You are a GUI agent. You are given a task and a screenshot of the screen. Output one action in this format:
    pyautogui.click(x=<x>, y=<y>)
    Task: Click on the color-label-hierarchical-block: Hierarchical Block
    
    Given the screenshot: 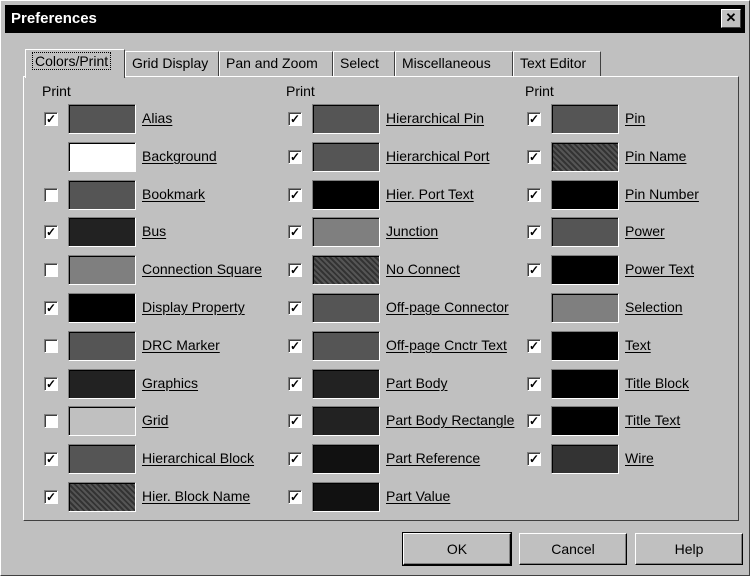 What is the action you would take?
    pyautogui.click(x=198, y=458)
    